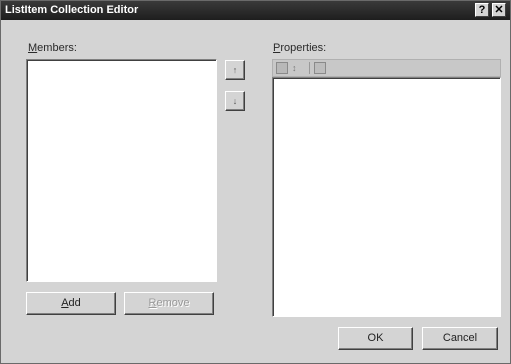 The width and height of the screenshot is (511, 364). What do you see at coordinates (71, 303) in the screenshot?
I see `add-button: Add` at bounding box center [71, 303].